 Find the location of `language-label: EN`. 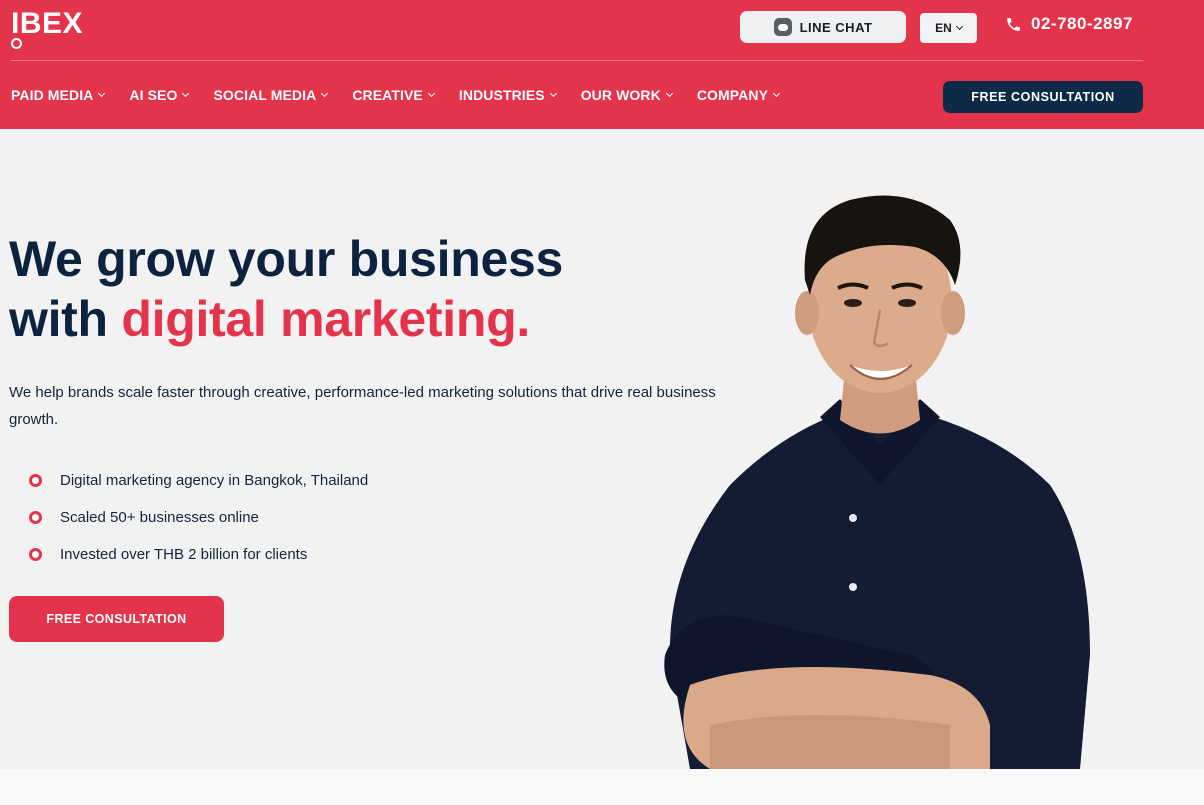

language-label: EN is located at coordinates (943, 28).